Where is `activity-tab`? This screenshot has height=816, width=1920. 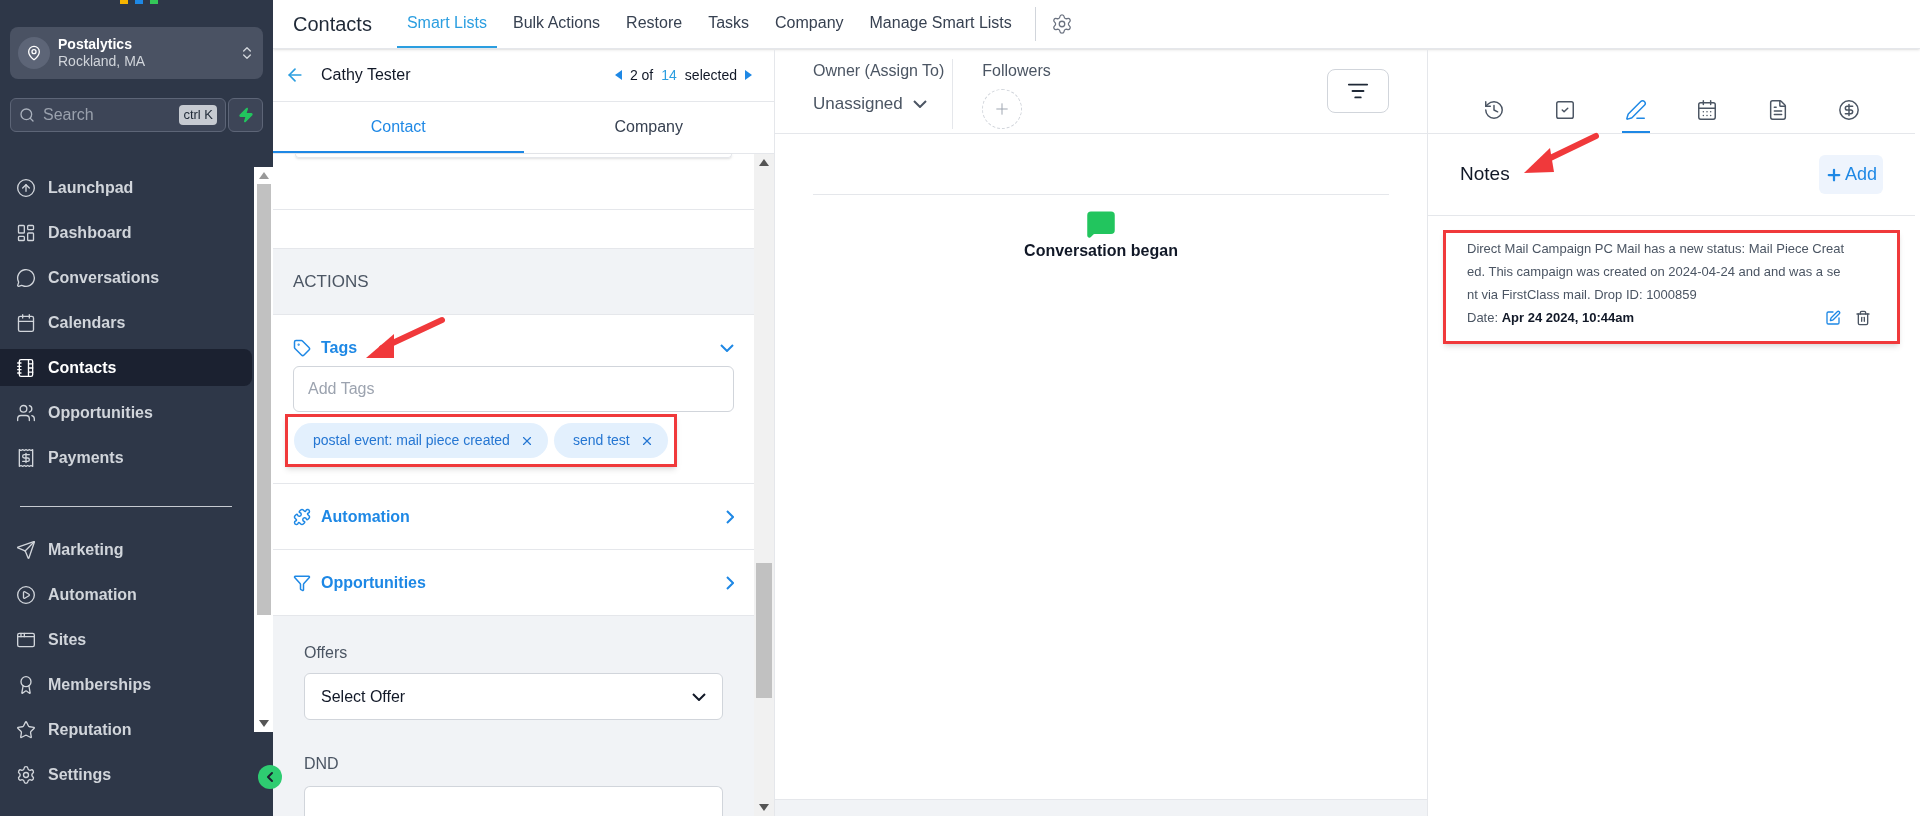
activity-tab is located at coordinates (1635, 116).